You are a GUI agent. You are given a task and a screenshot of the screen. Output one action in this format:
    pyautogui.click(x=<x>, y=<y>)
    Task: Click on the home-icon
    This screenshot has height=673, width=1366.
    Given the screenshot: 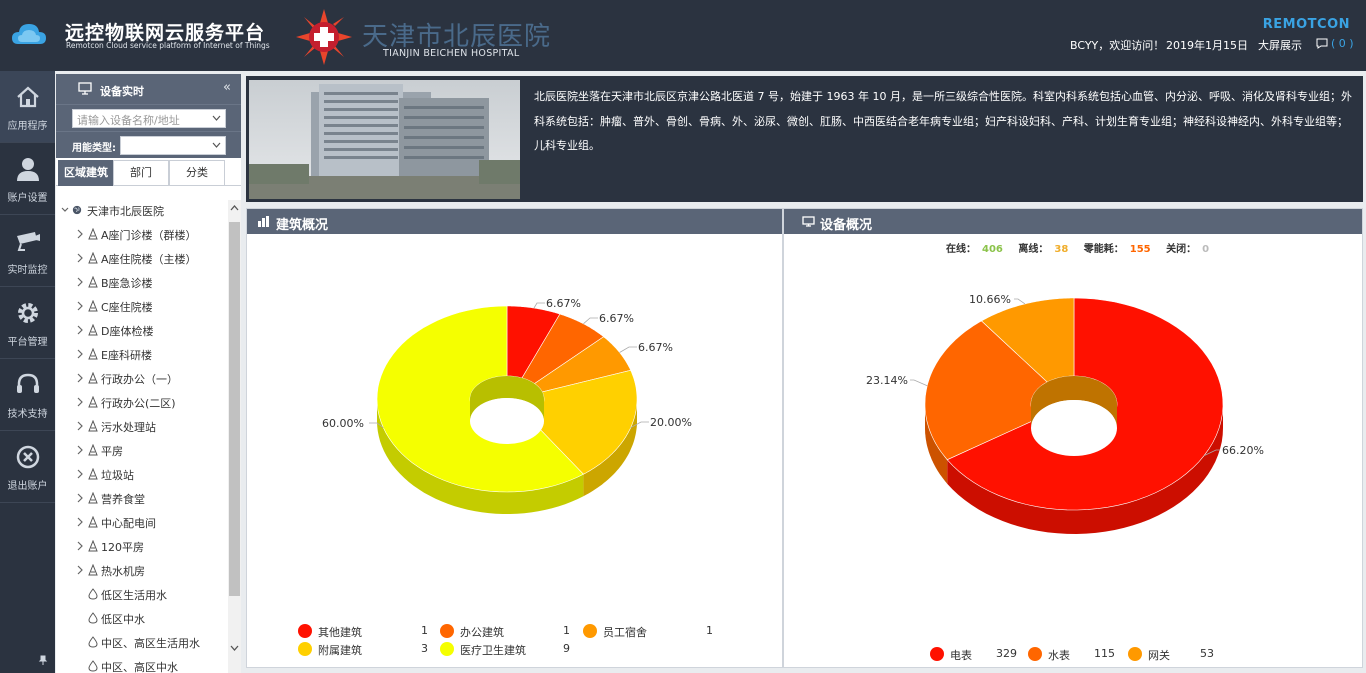 What is the action you would take?
    pyautogui.click(x=28, y=97)
    